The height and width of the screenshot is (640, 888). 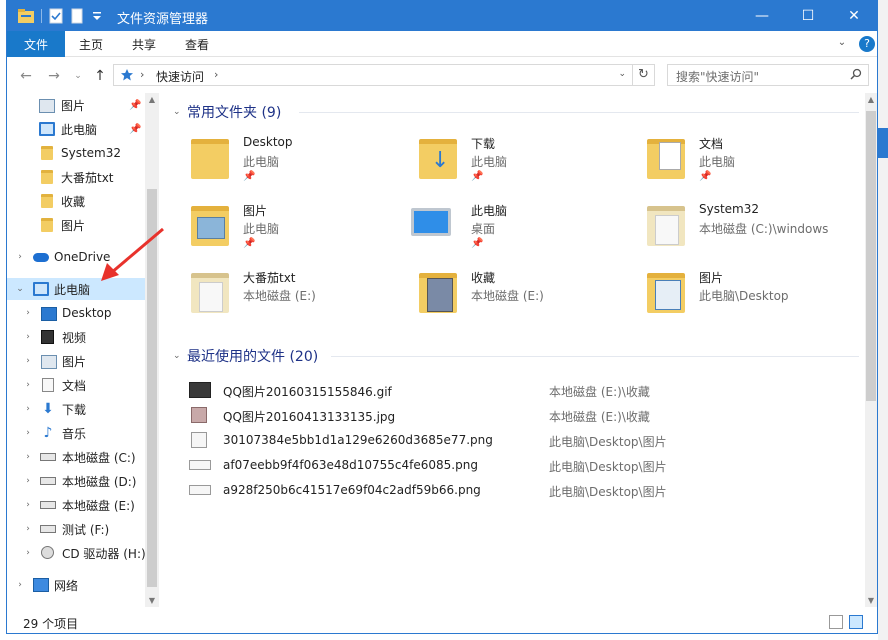 I want to click on nav-item-network: › 网络, so click(x=76, y=585).